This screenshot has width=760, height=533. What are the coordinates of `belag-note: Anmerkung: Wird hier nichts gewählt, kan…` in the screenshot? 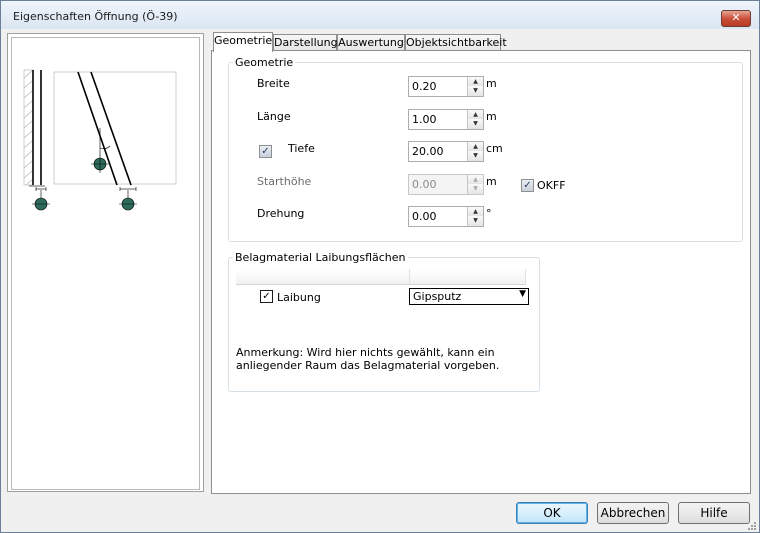 It's located at (368, 359).